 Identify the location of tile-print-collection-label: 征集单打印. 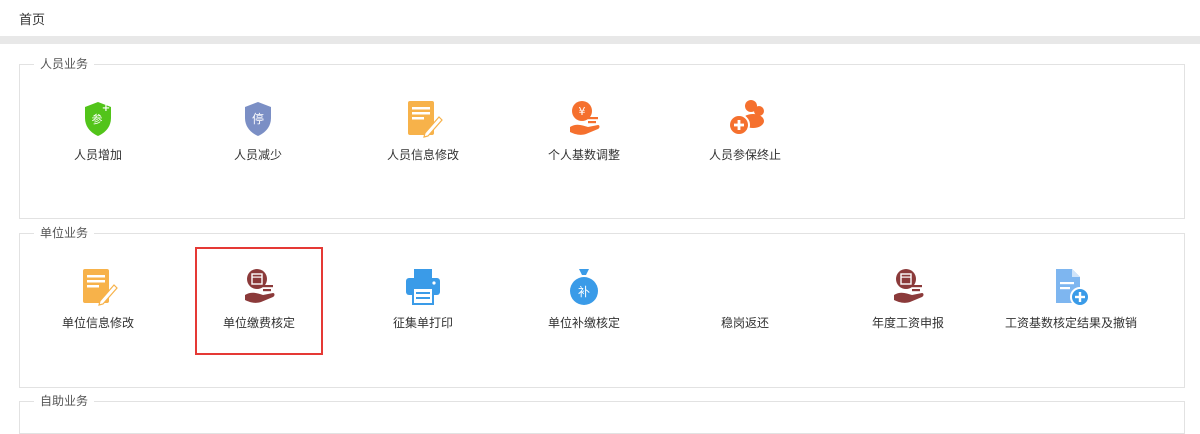
(422, 323).